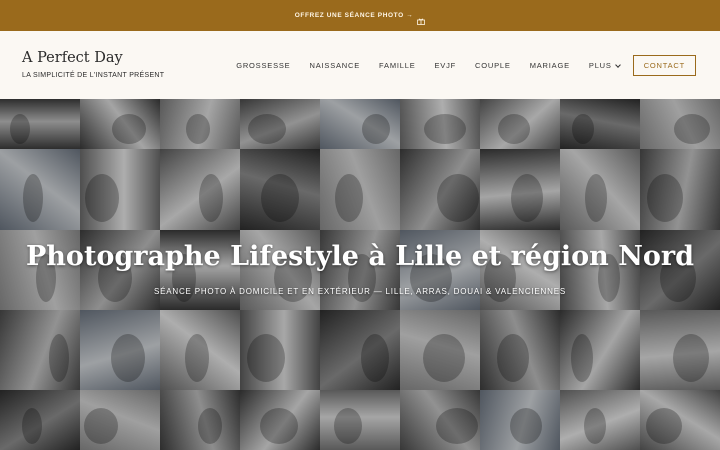 This screenshot has width=720, height=450. I want to click on gift-icon, so click(421, 18).